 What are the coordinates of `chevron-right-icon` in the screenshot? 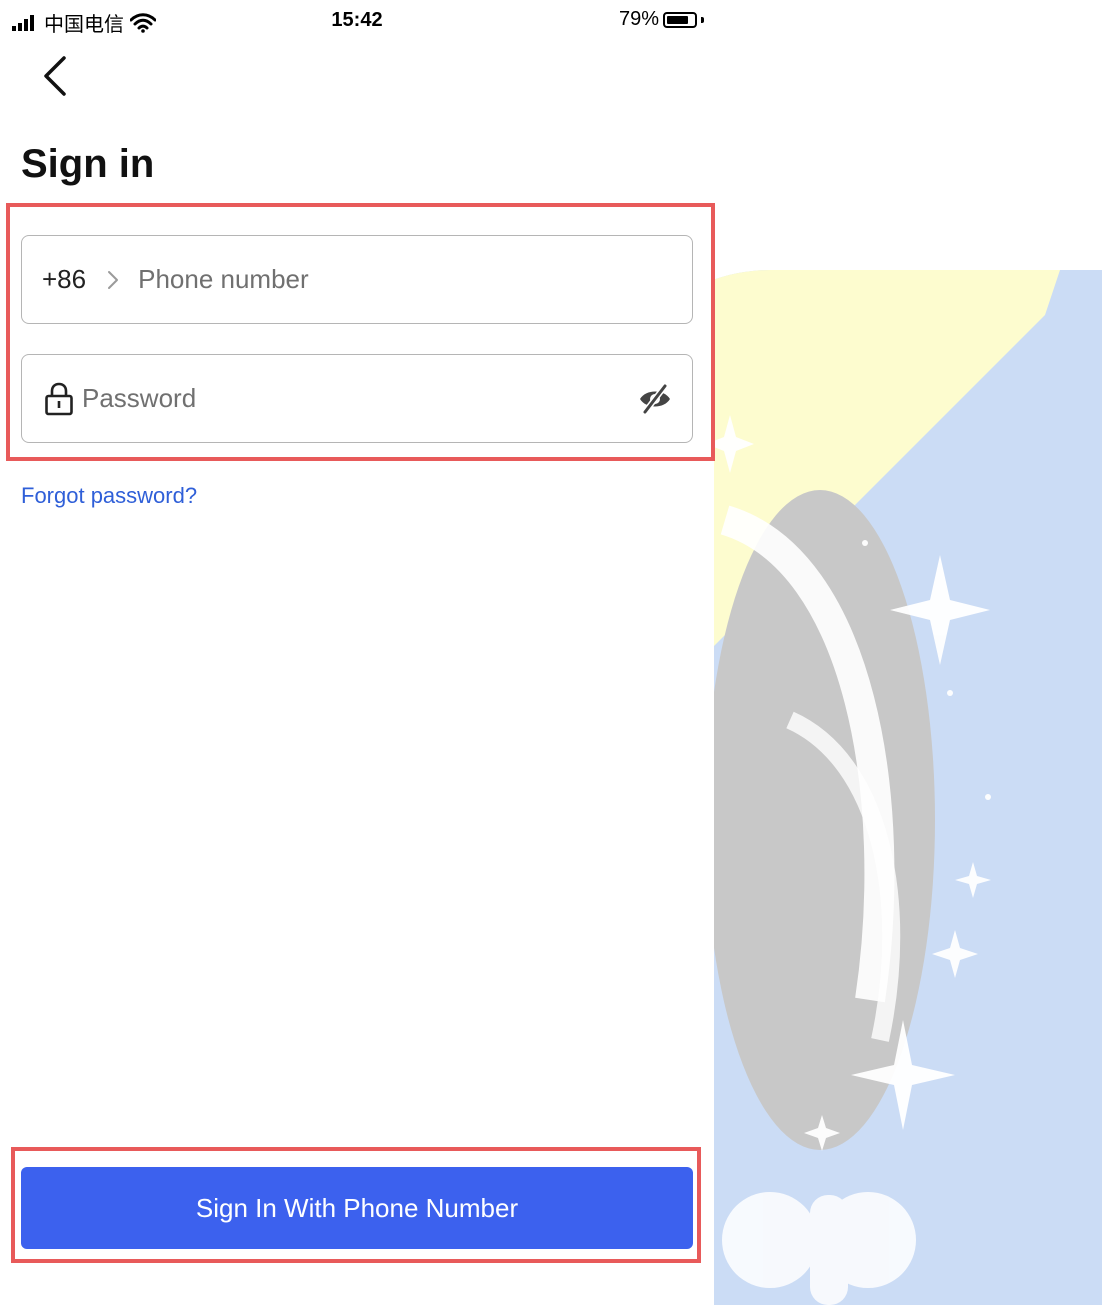 It's located at (113, 280).